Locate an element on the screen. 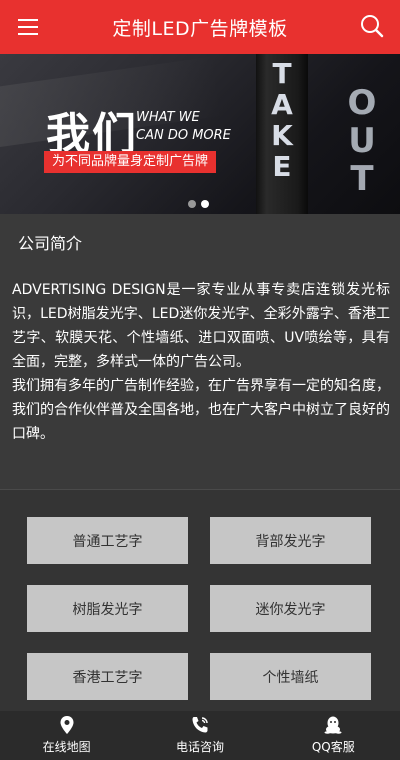 Image resolution: width=400 pixels, height=760 pixels. top-header: 定制LED广告牌模板 is located at coordinates (200, 27).